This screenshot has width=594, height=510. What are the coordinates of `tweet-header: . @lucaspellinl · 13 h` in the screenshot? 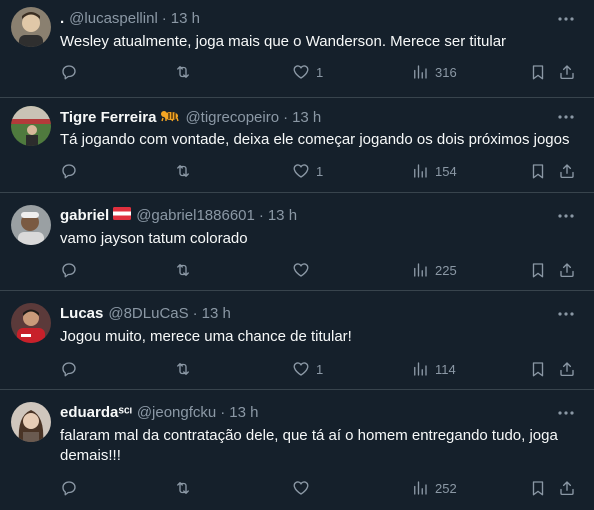 It's located at (307, 19).